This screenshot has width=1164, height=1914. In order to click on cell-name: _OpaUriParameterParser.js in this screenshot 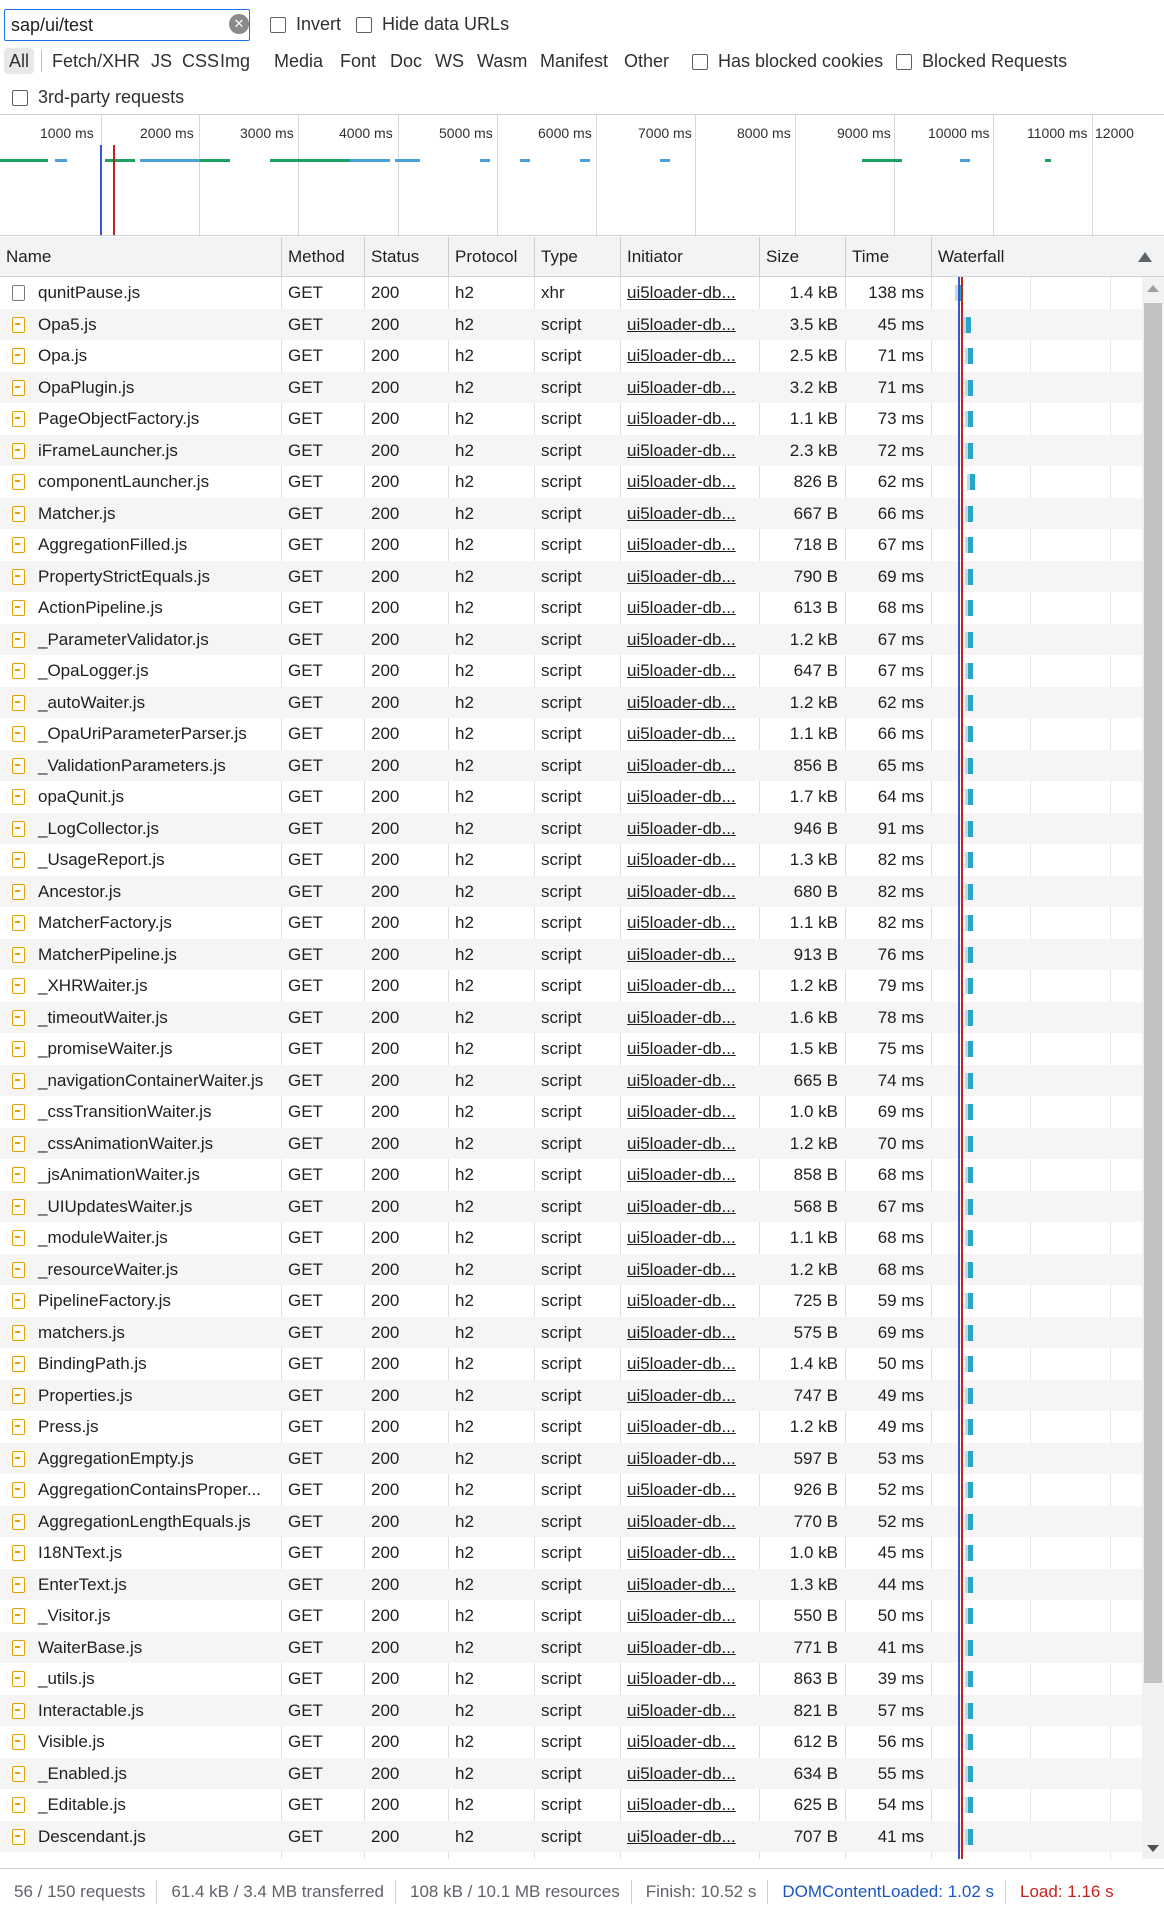, I will do `click(156, 734)`.